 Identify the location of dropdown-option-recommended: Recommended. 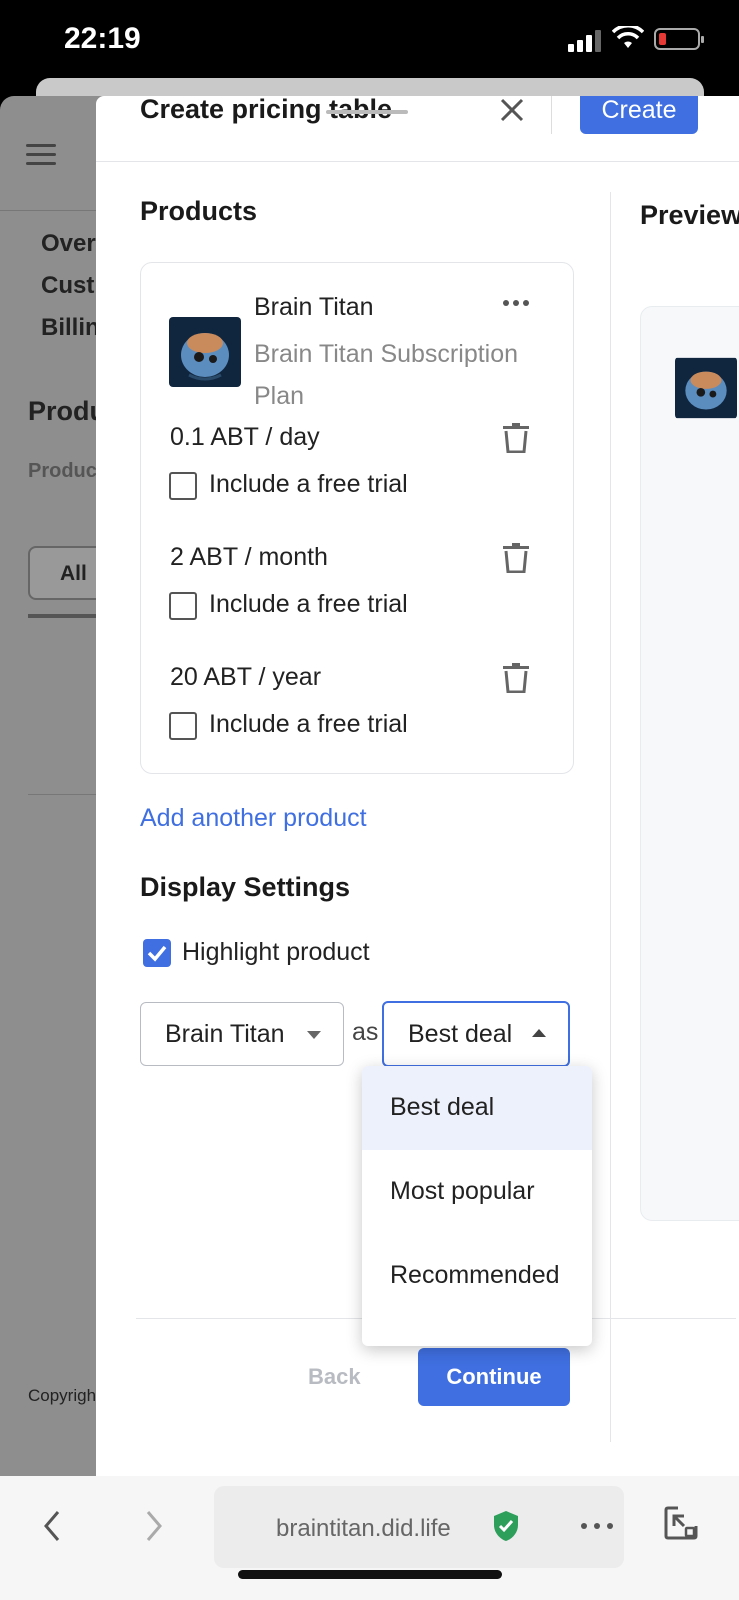
(477, 1276).